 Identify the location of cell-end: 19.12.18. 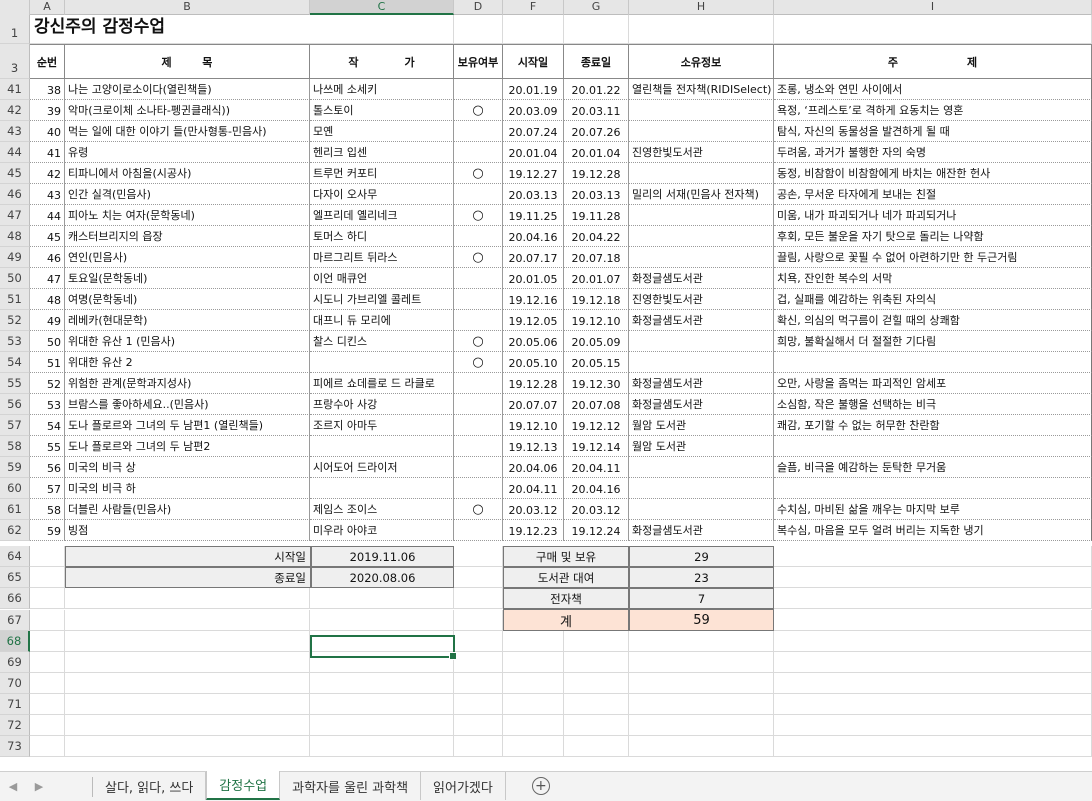
(596, 299).